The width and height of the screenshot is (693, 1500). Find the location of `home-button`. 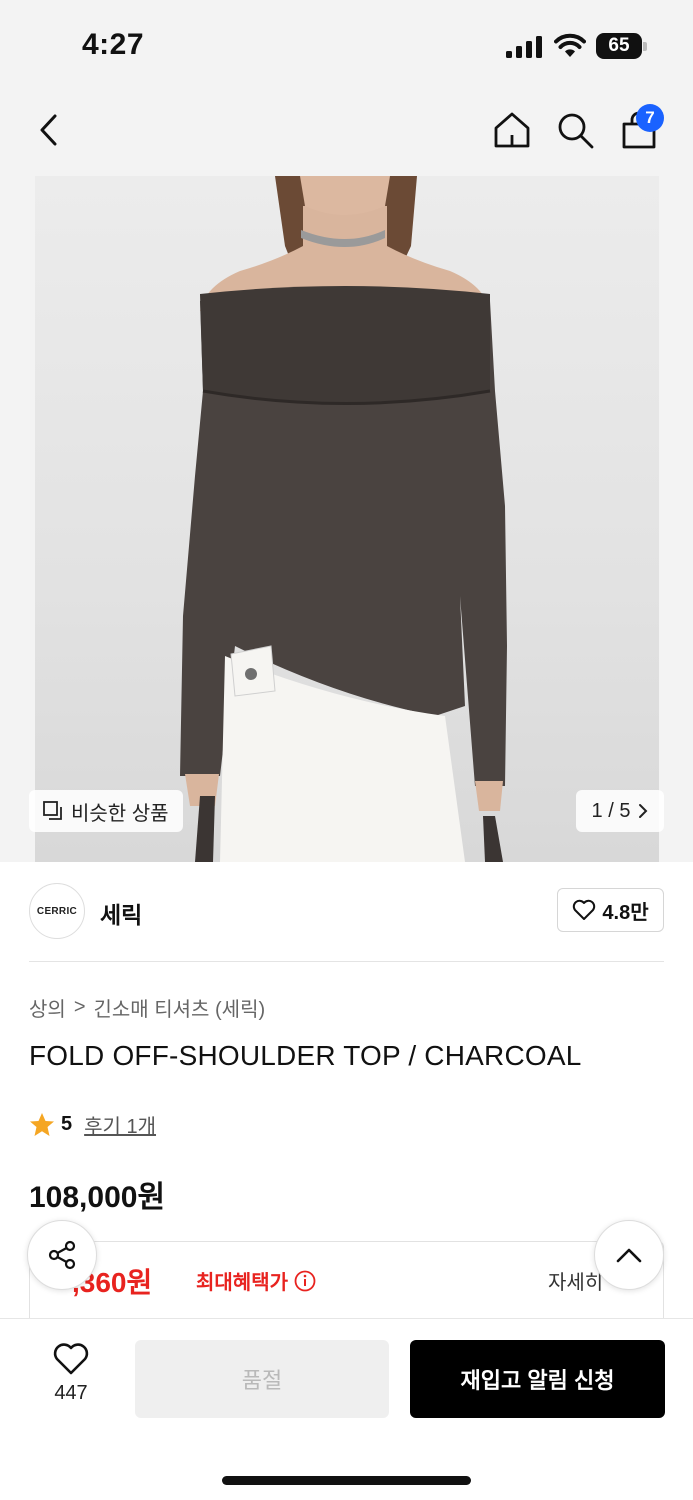

home-button is located at coordinates (512, 130).